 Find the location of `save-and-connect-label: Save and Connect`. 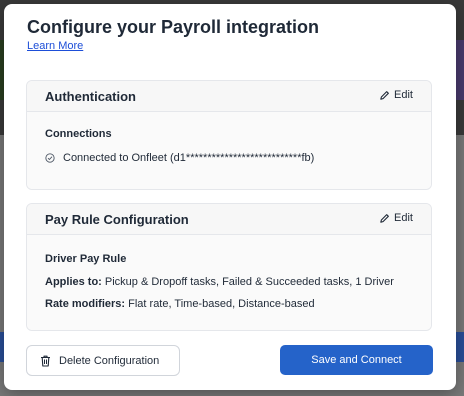

save-and-connect-label: Save and Connect is located at coordinates (356, 360).